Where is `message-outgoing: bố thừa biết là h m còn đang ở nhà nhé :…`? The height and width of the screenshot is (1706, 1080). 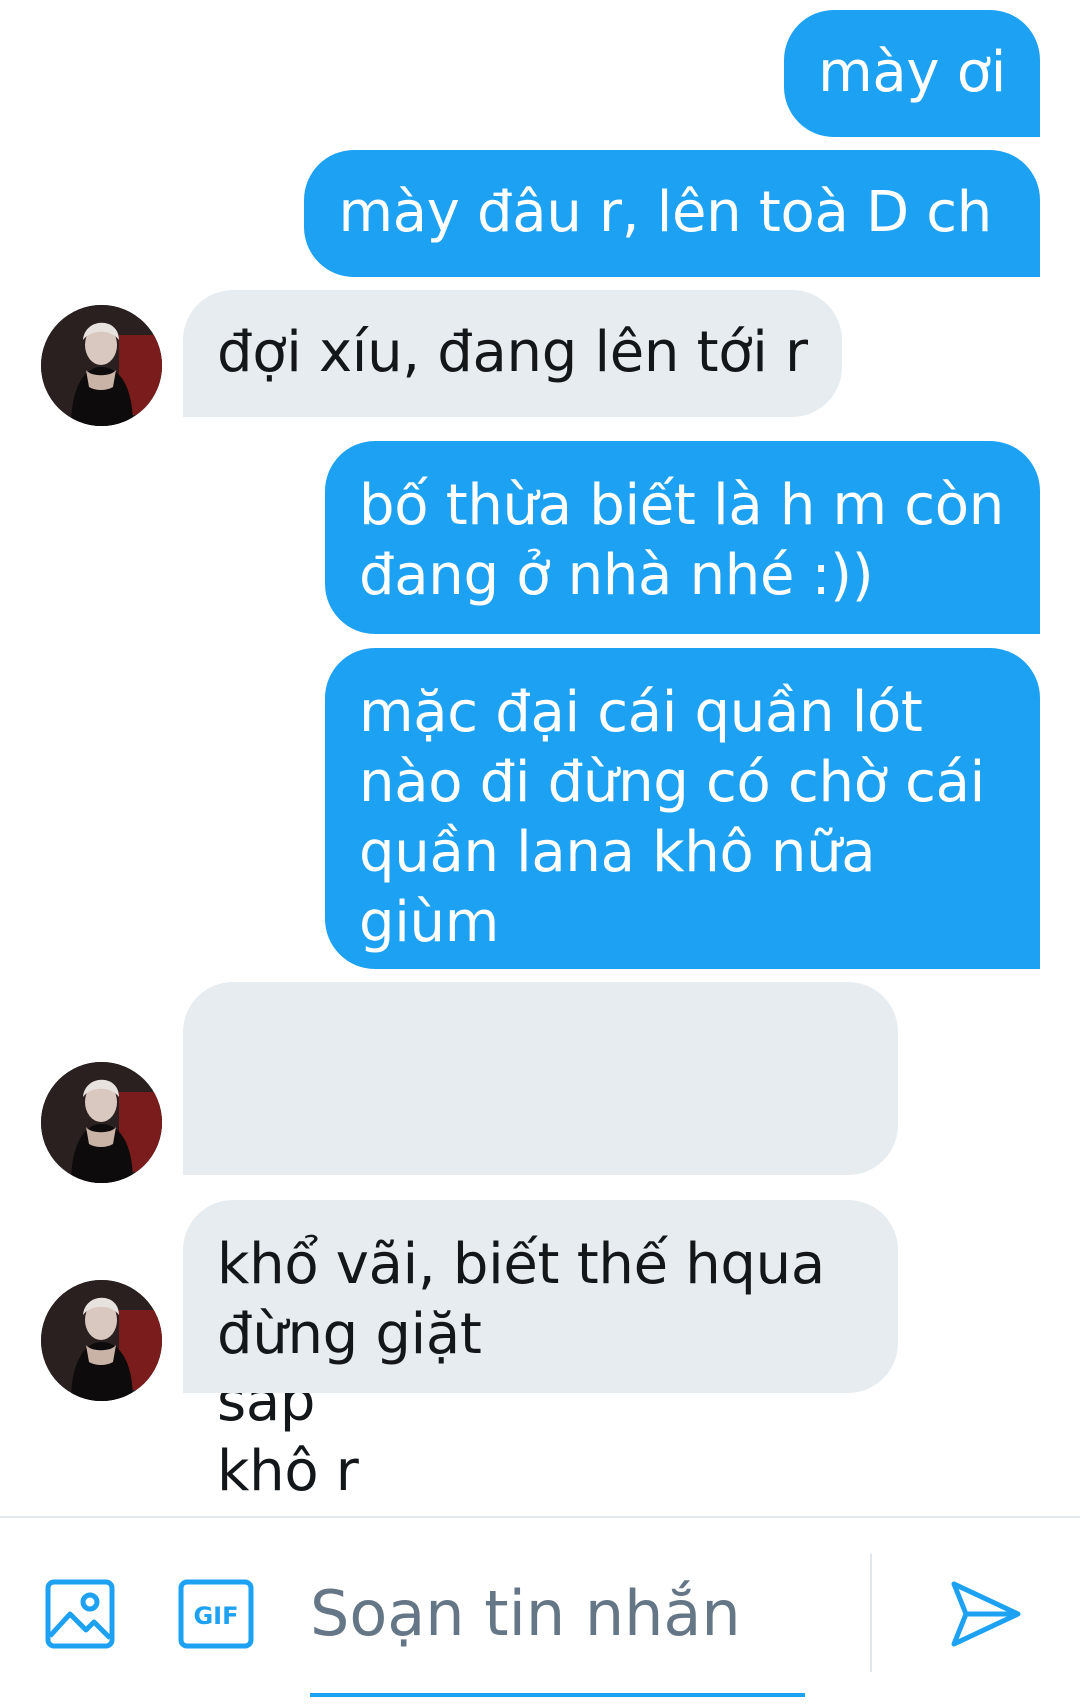 message-outgoing: bố thừa biết là h m còn đang ở nhà nhé :… is located at coordinates (682, 537).